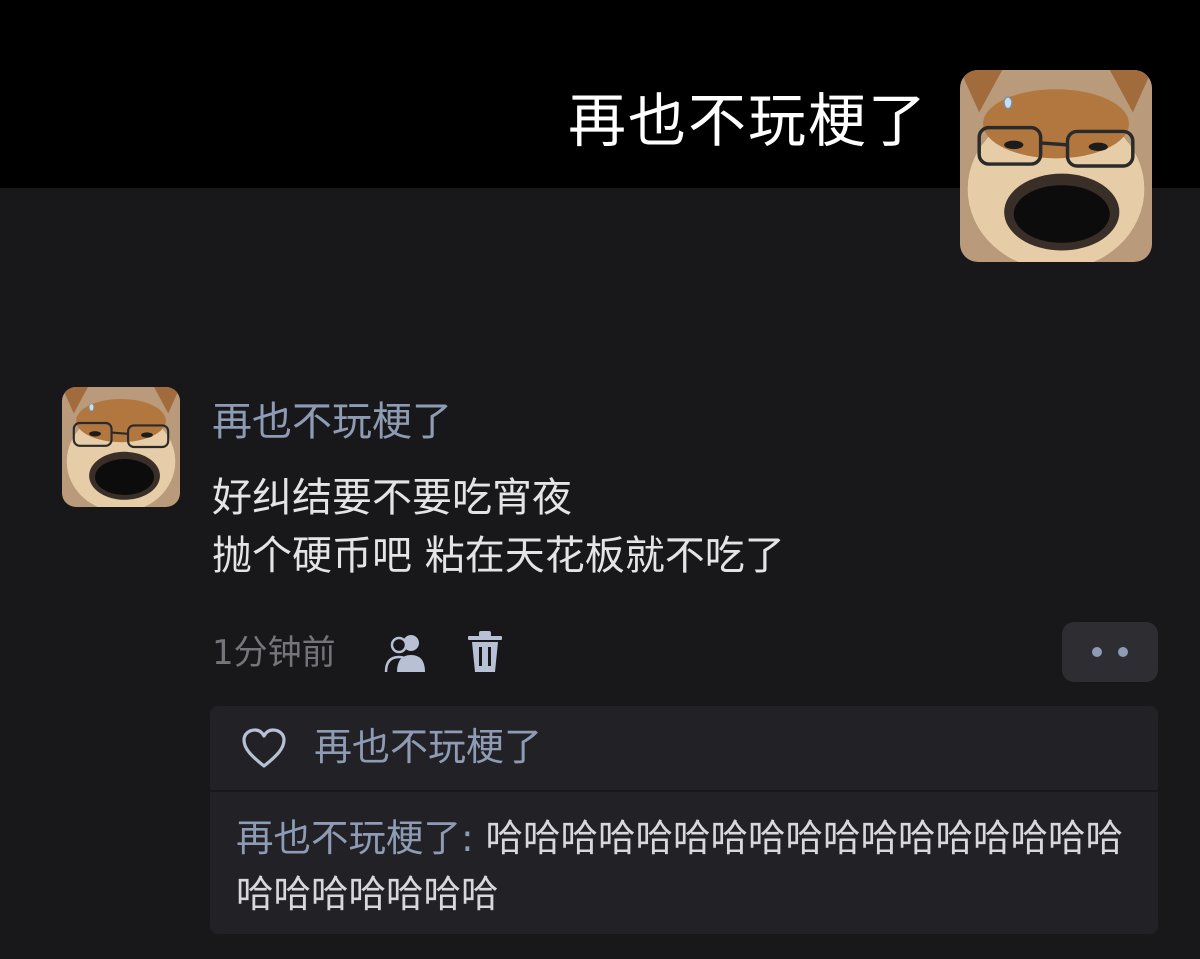 Image resolution: width=1200 pixels, height=959 pixels. I want to click on people-icon, so click(407, 653).